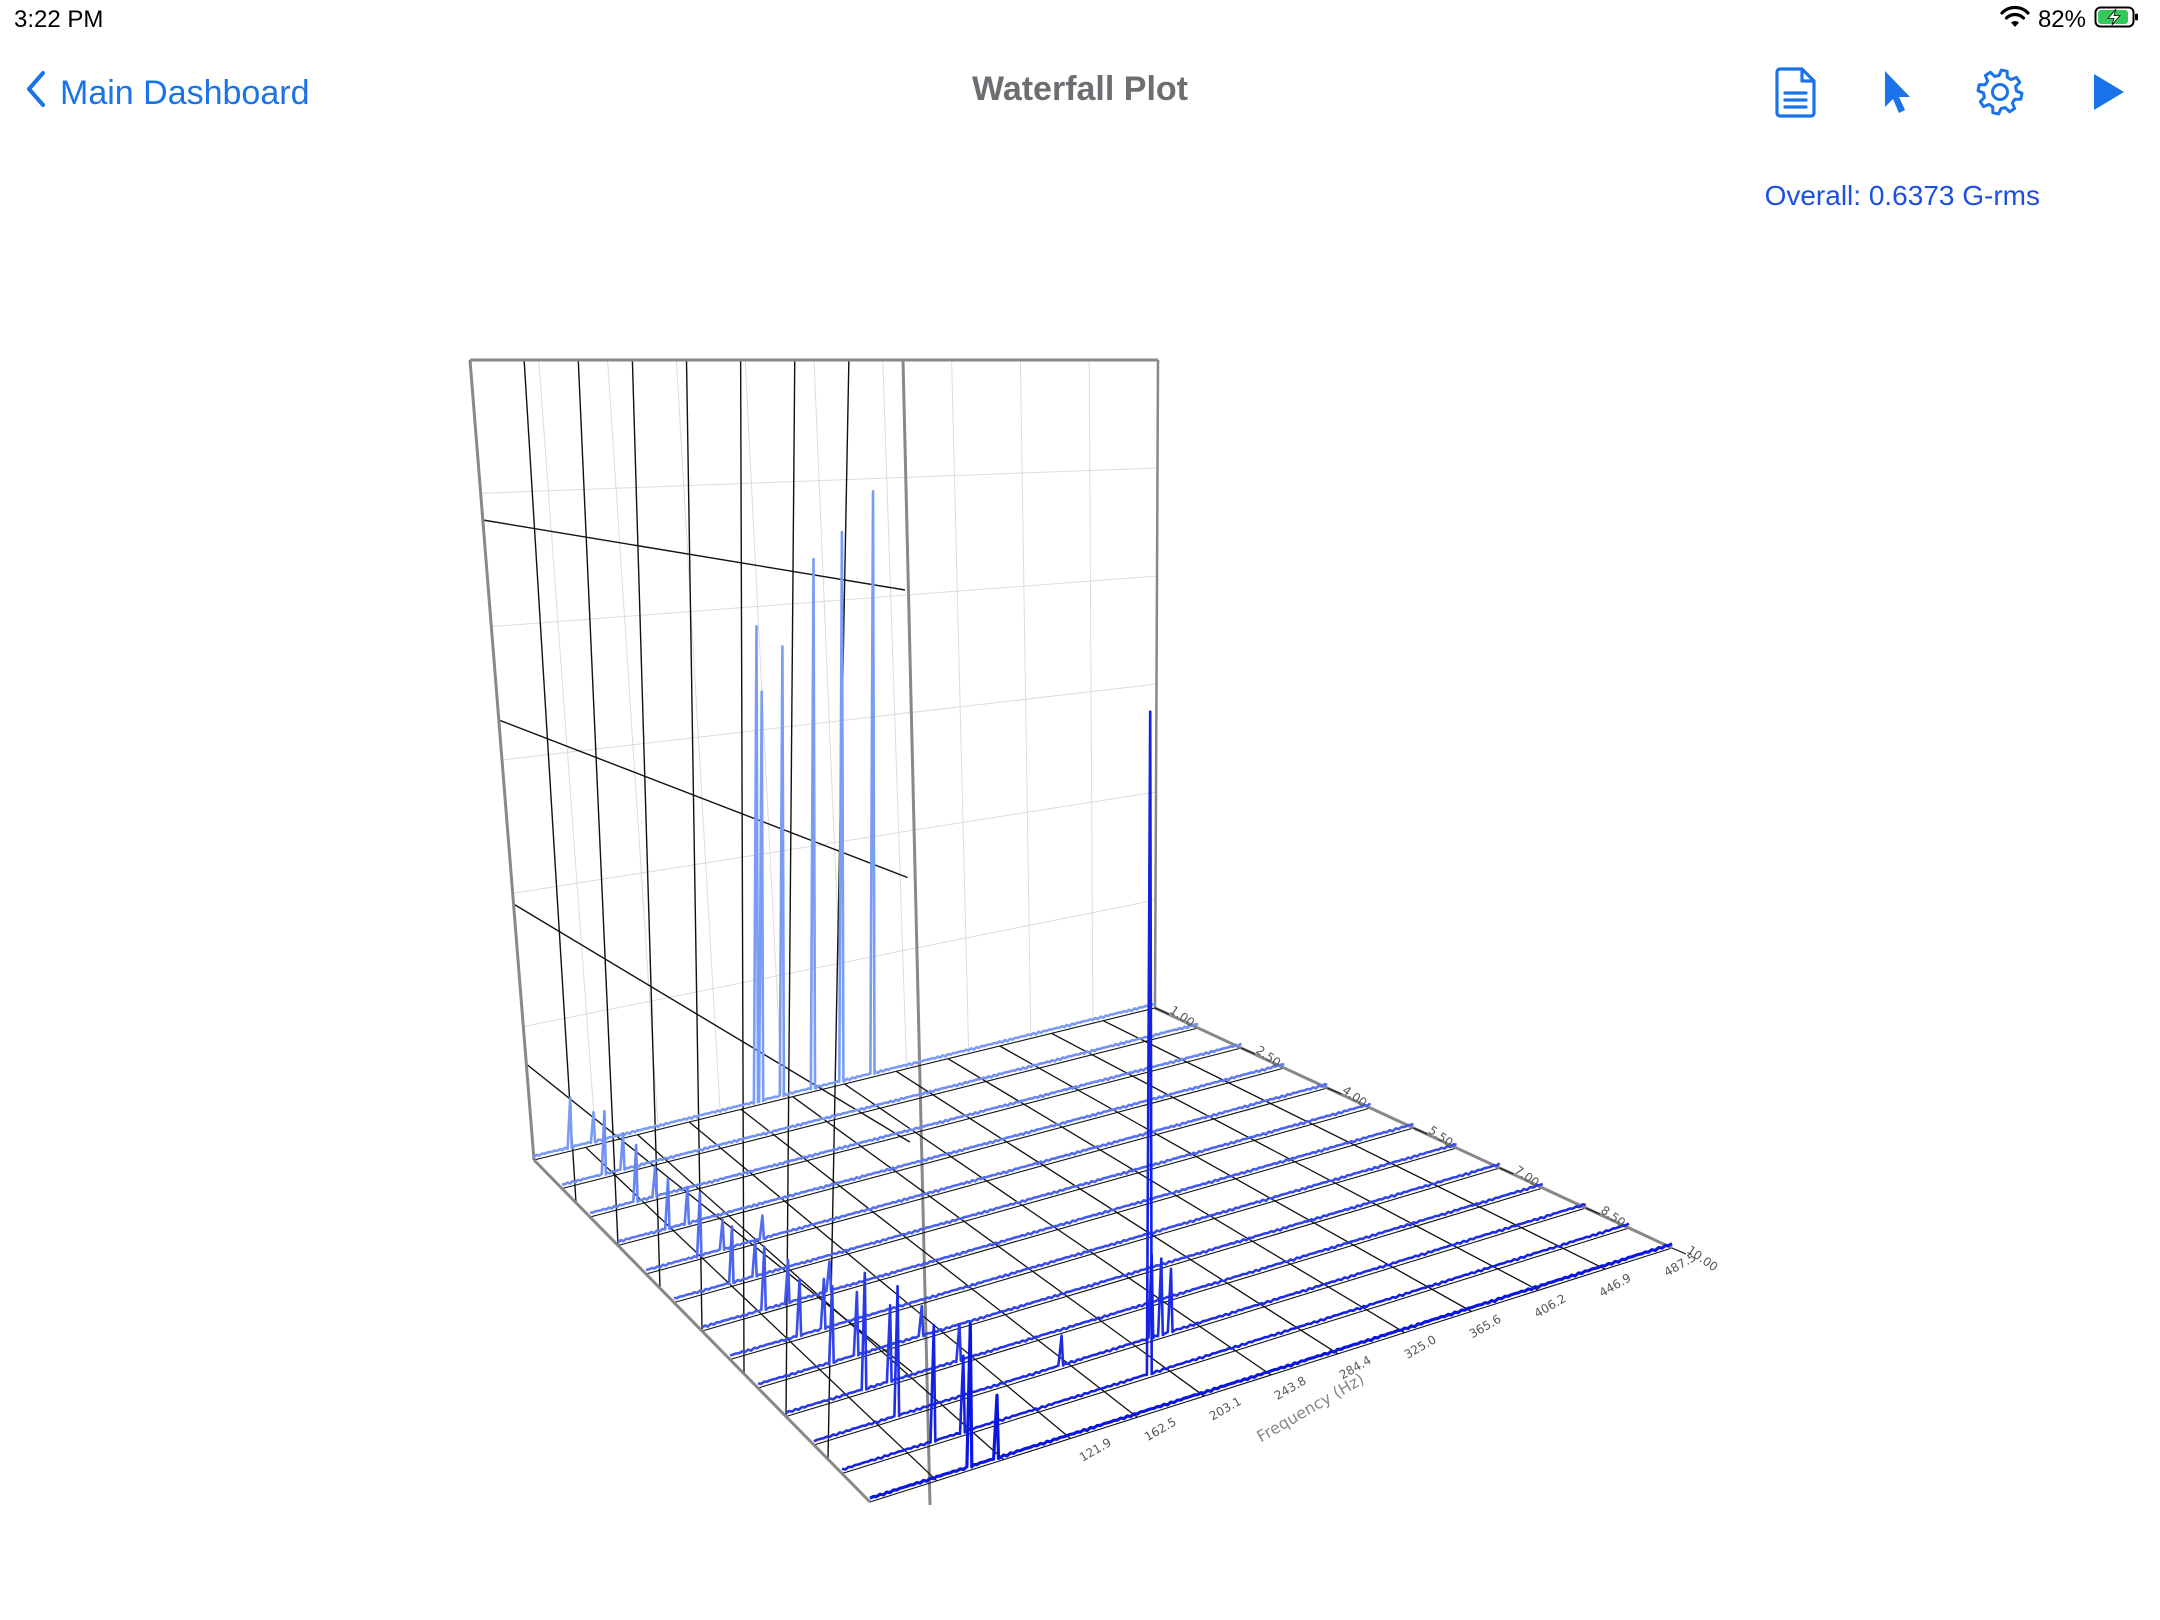 The image size is (2160, 1620). What do you see at coordinates (1225, 1408) in the screenshot?
I see `frequency-tick-label: 203.1` at bounding box center [1225, 1408].